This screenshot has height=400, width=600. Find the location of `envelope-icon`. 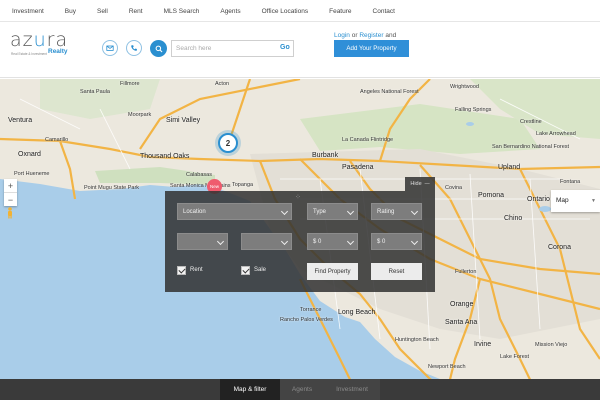

envelope-icon is located at coordinates (110, 48).